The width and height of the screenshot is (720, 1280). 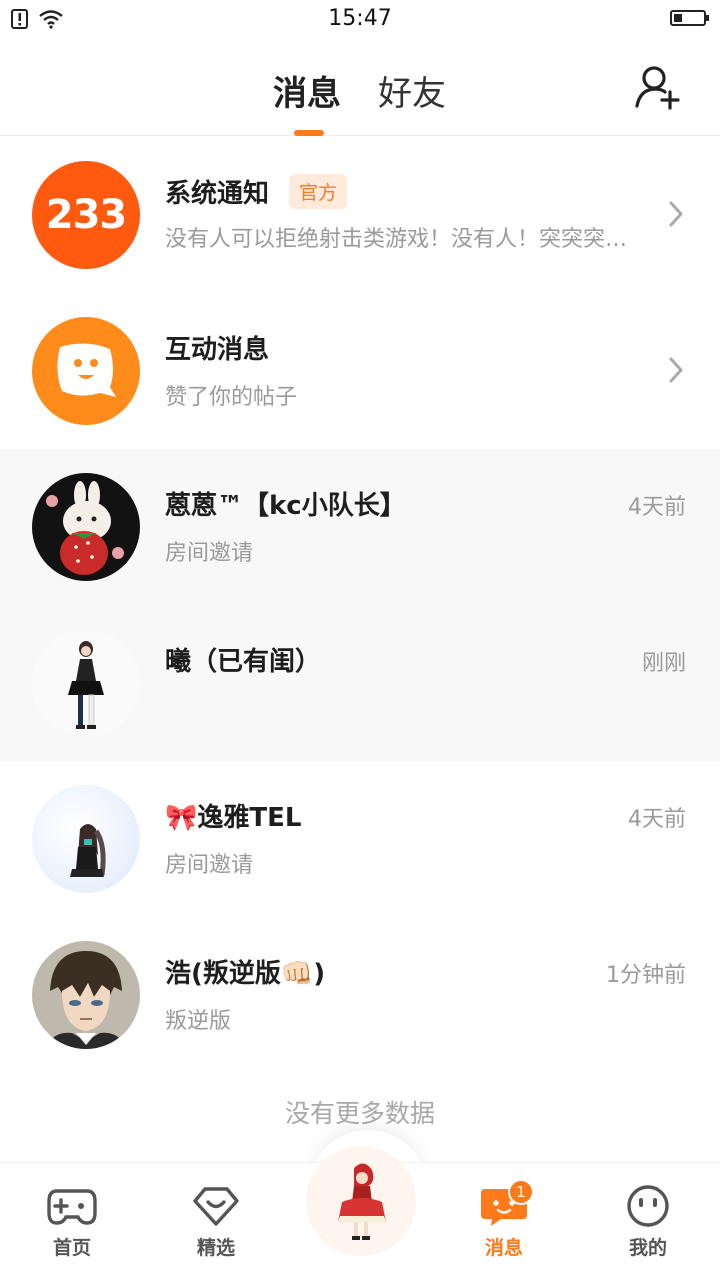 I want to click on nav-item-mine: 我的, so click(x=648, y=1222).